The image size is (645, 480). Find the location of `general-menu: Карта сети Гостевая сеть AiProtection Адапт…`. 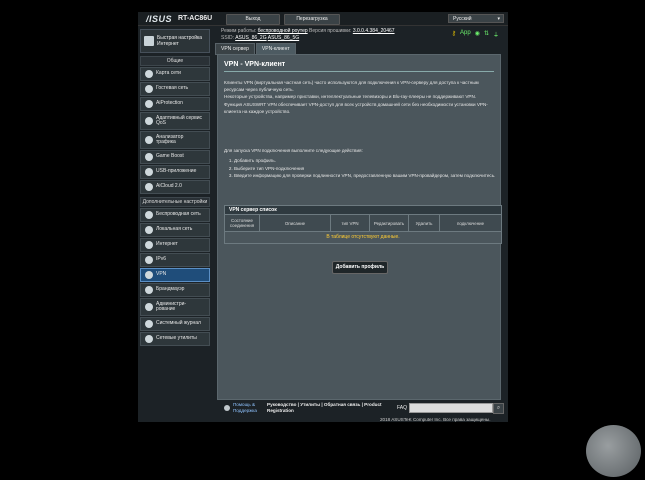

general-menu: Карта сети Гостевая сеть AiProtection Адапт… is located at coordinates (175, 130).